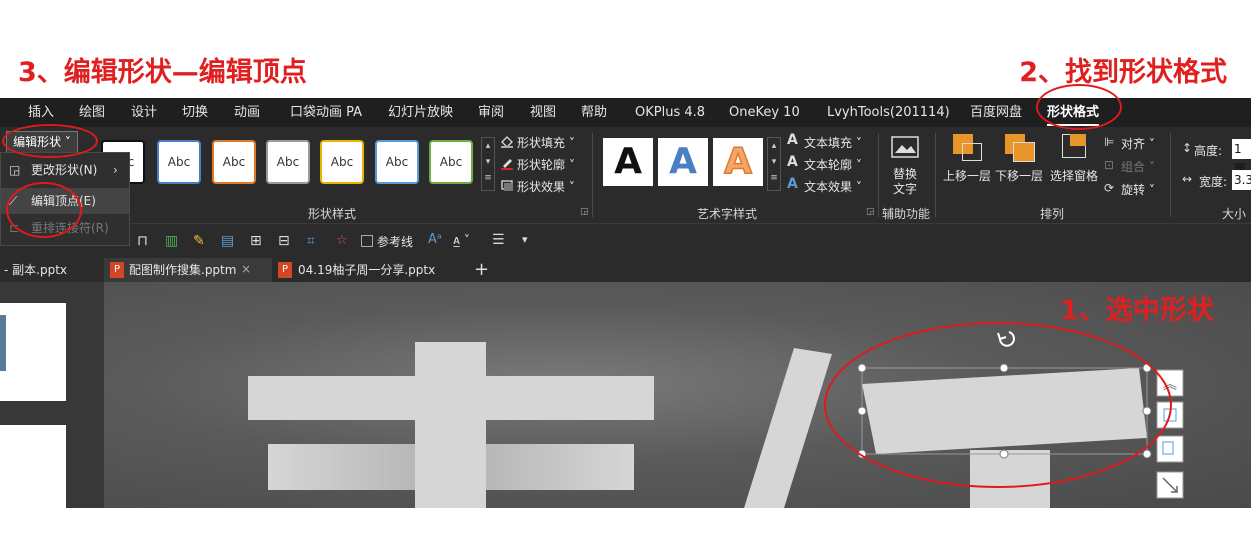 Image resolution: width=1251 pixels, height=546 pixels. Describe the element at coordinates (1079, 107) in the screenshot. I see `highlight-shape-format-tab` at that location.